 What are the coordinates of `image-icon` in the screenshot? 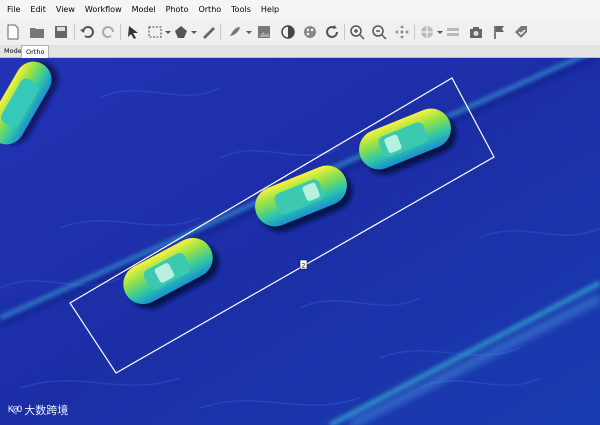 It's located at (264, 32).